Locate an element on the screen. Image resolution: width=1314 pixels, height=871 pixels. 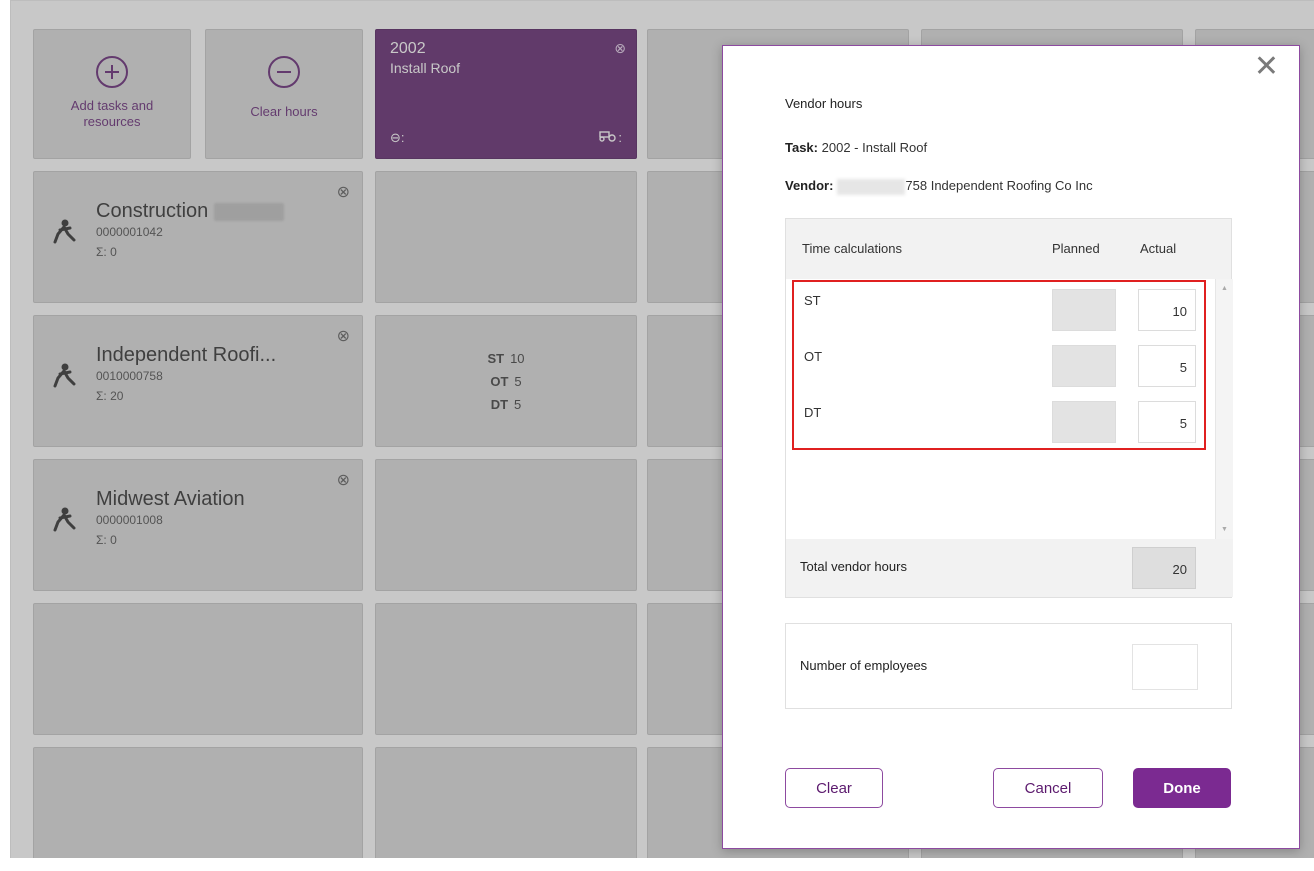
equipment-icon: : is located at coordinates (610, 138).